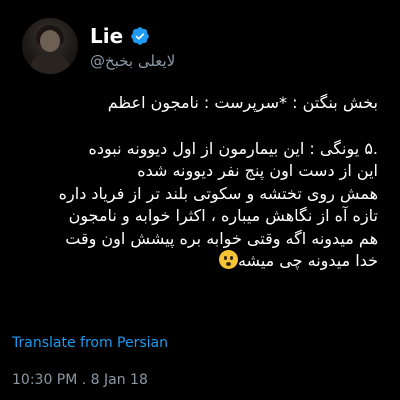 The image size is (400, 400). I want to click on user-handle: @لایعلی بخبخ, so click(132, 61).